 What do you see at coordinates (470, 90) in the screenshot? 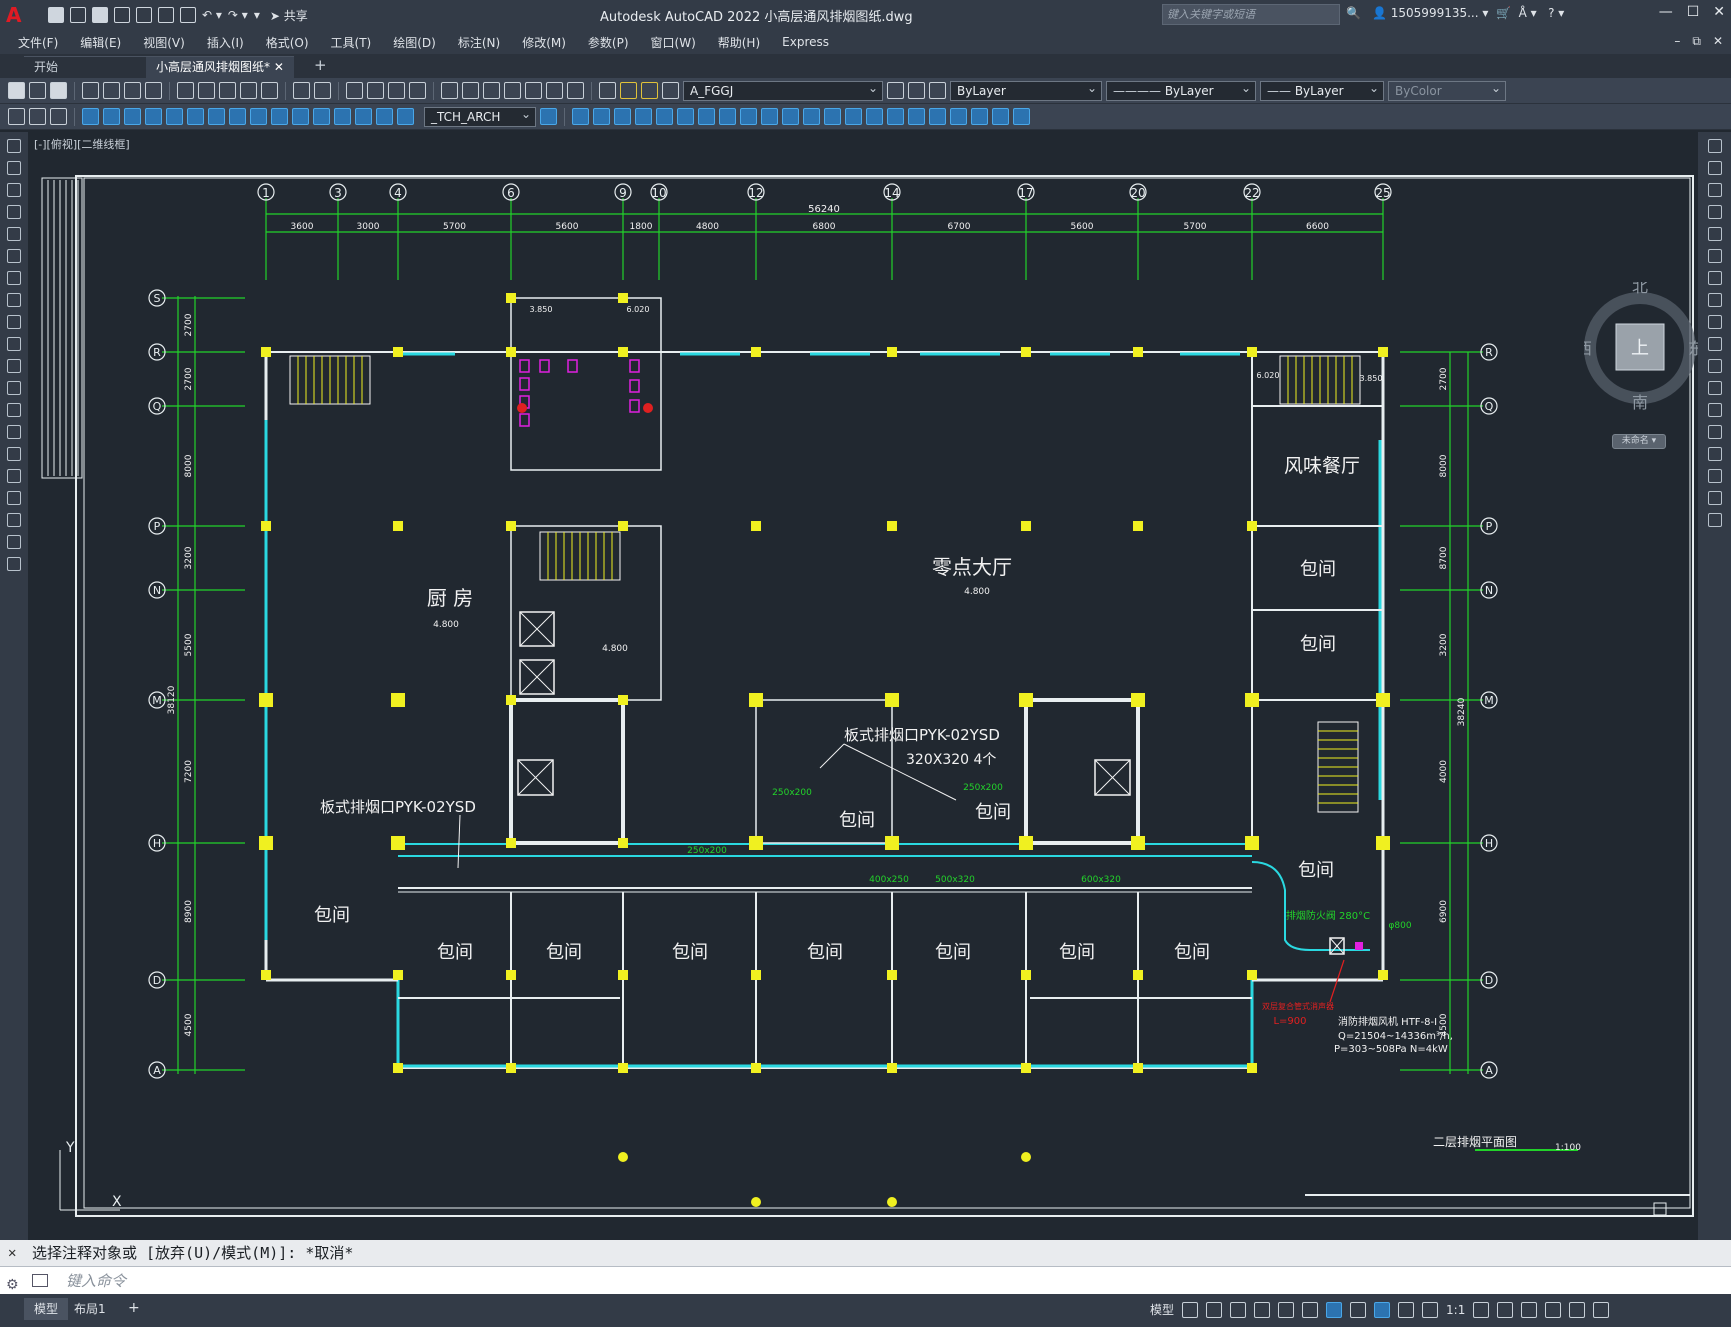
I see `design-center-icon` at bounding box center [470, 90].